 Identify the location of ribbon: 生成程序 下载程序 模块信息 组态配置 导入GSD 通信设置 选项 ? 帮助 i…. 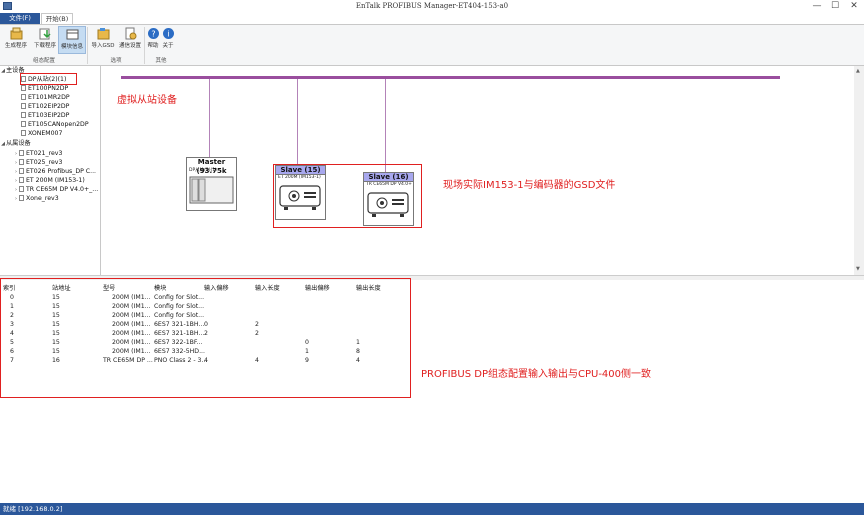
(432, 45).